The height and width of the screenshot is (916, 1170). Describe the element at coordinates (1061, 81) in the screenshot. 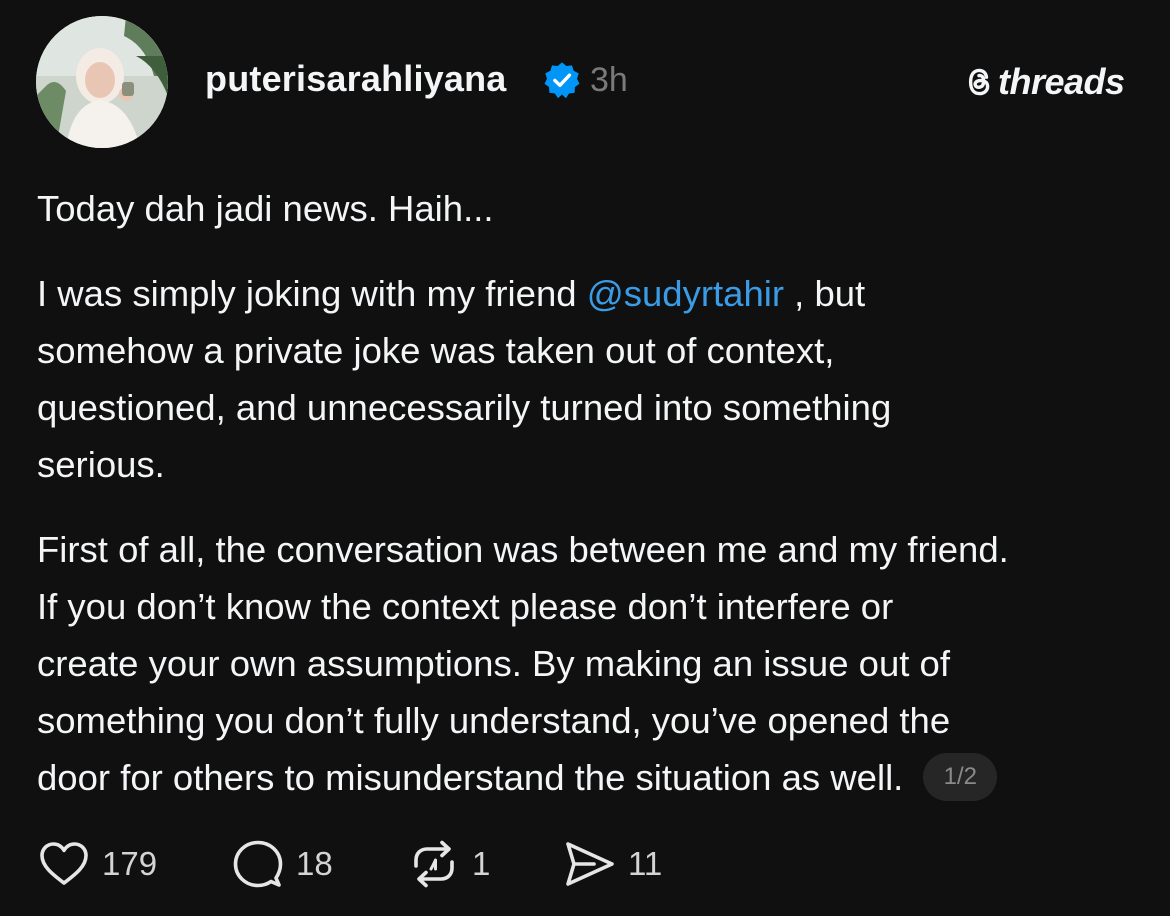

I see `threads-wordmark: threads` at that location.